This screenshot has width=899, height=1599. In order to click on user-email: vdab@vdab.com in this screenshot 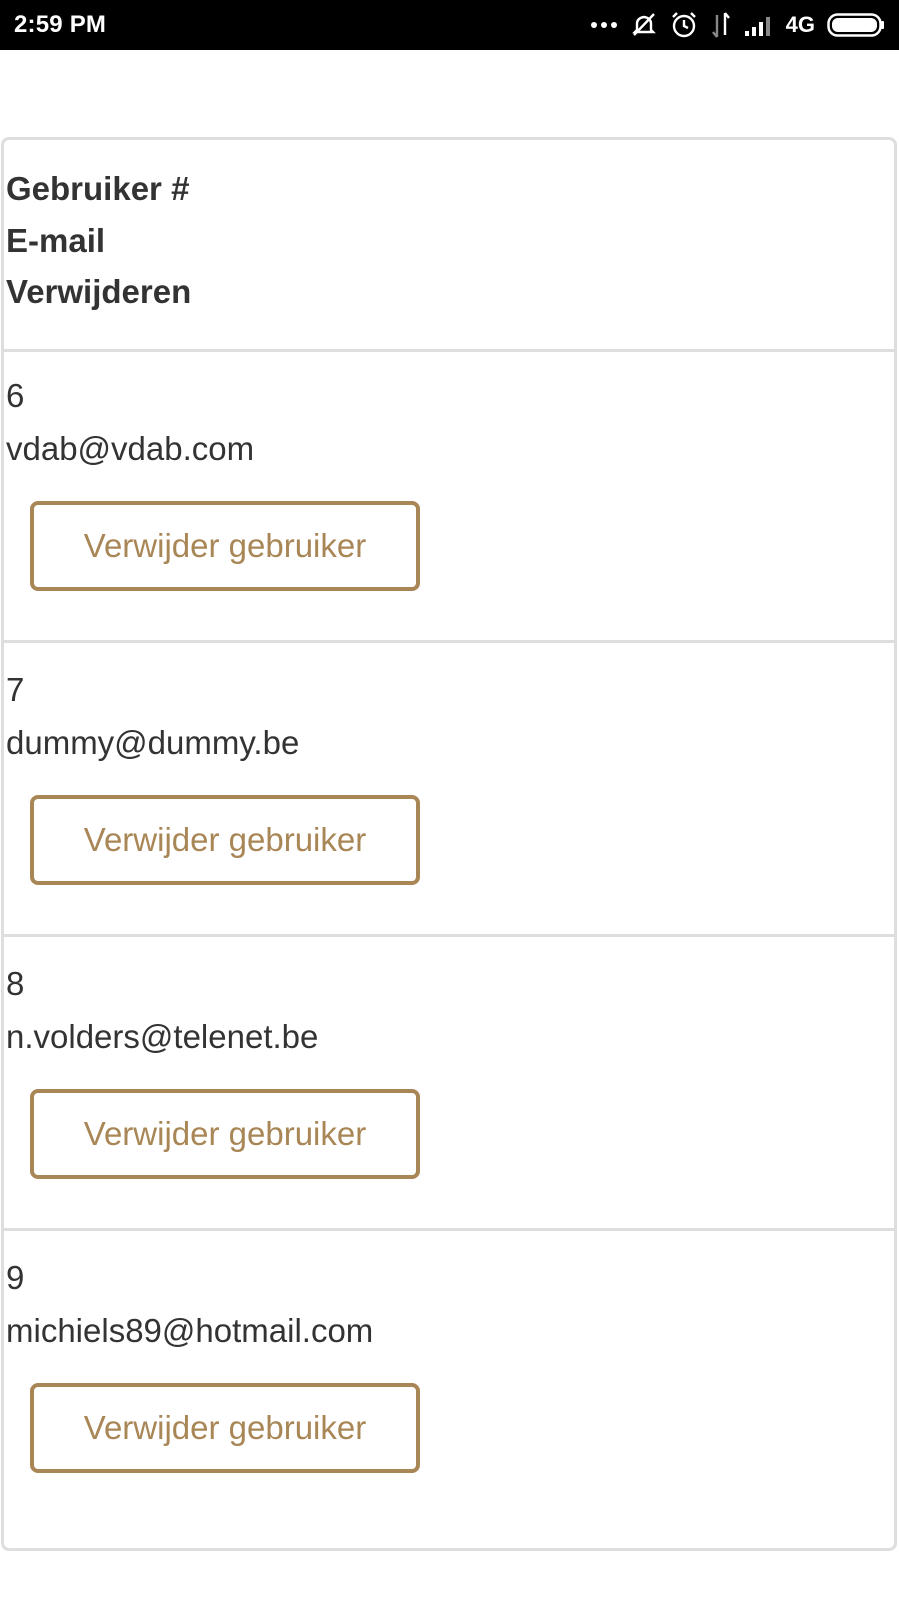, I will do `click(130, 448)`.